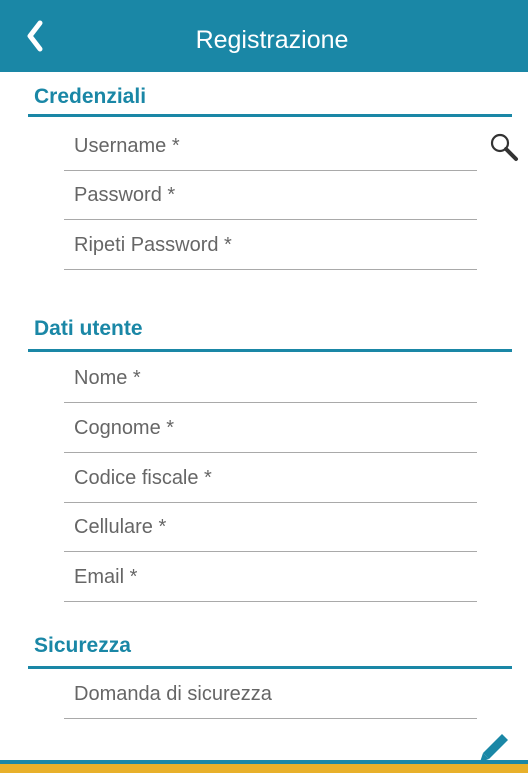 The width and height of the screenshot is (528, 773). I want to click on cellulare-input, so click(275, 527).